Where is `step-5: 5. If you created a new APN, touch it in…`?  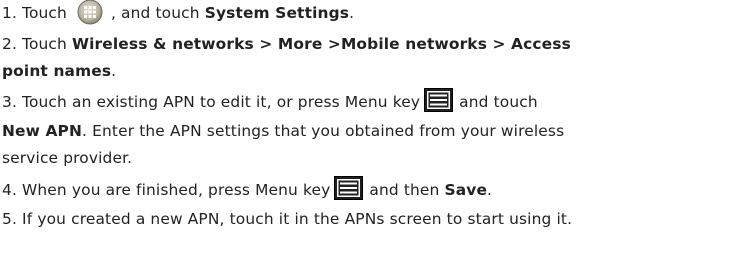 step-5: 5. If you created a new APN, touch it in… is located at coordinates (287, 219).